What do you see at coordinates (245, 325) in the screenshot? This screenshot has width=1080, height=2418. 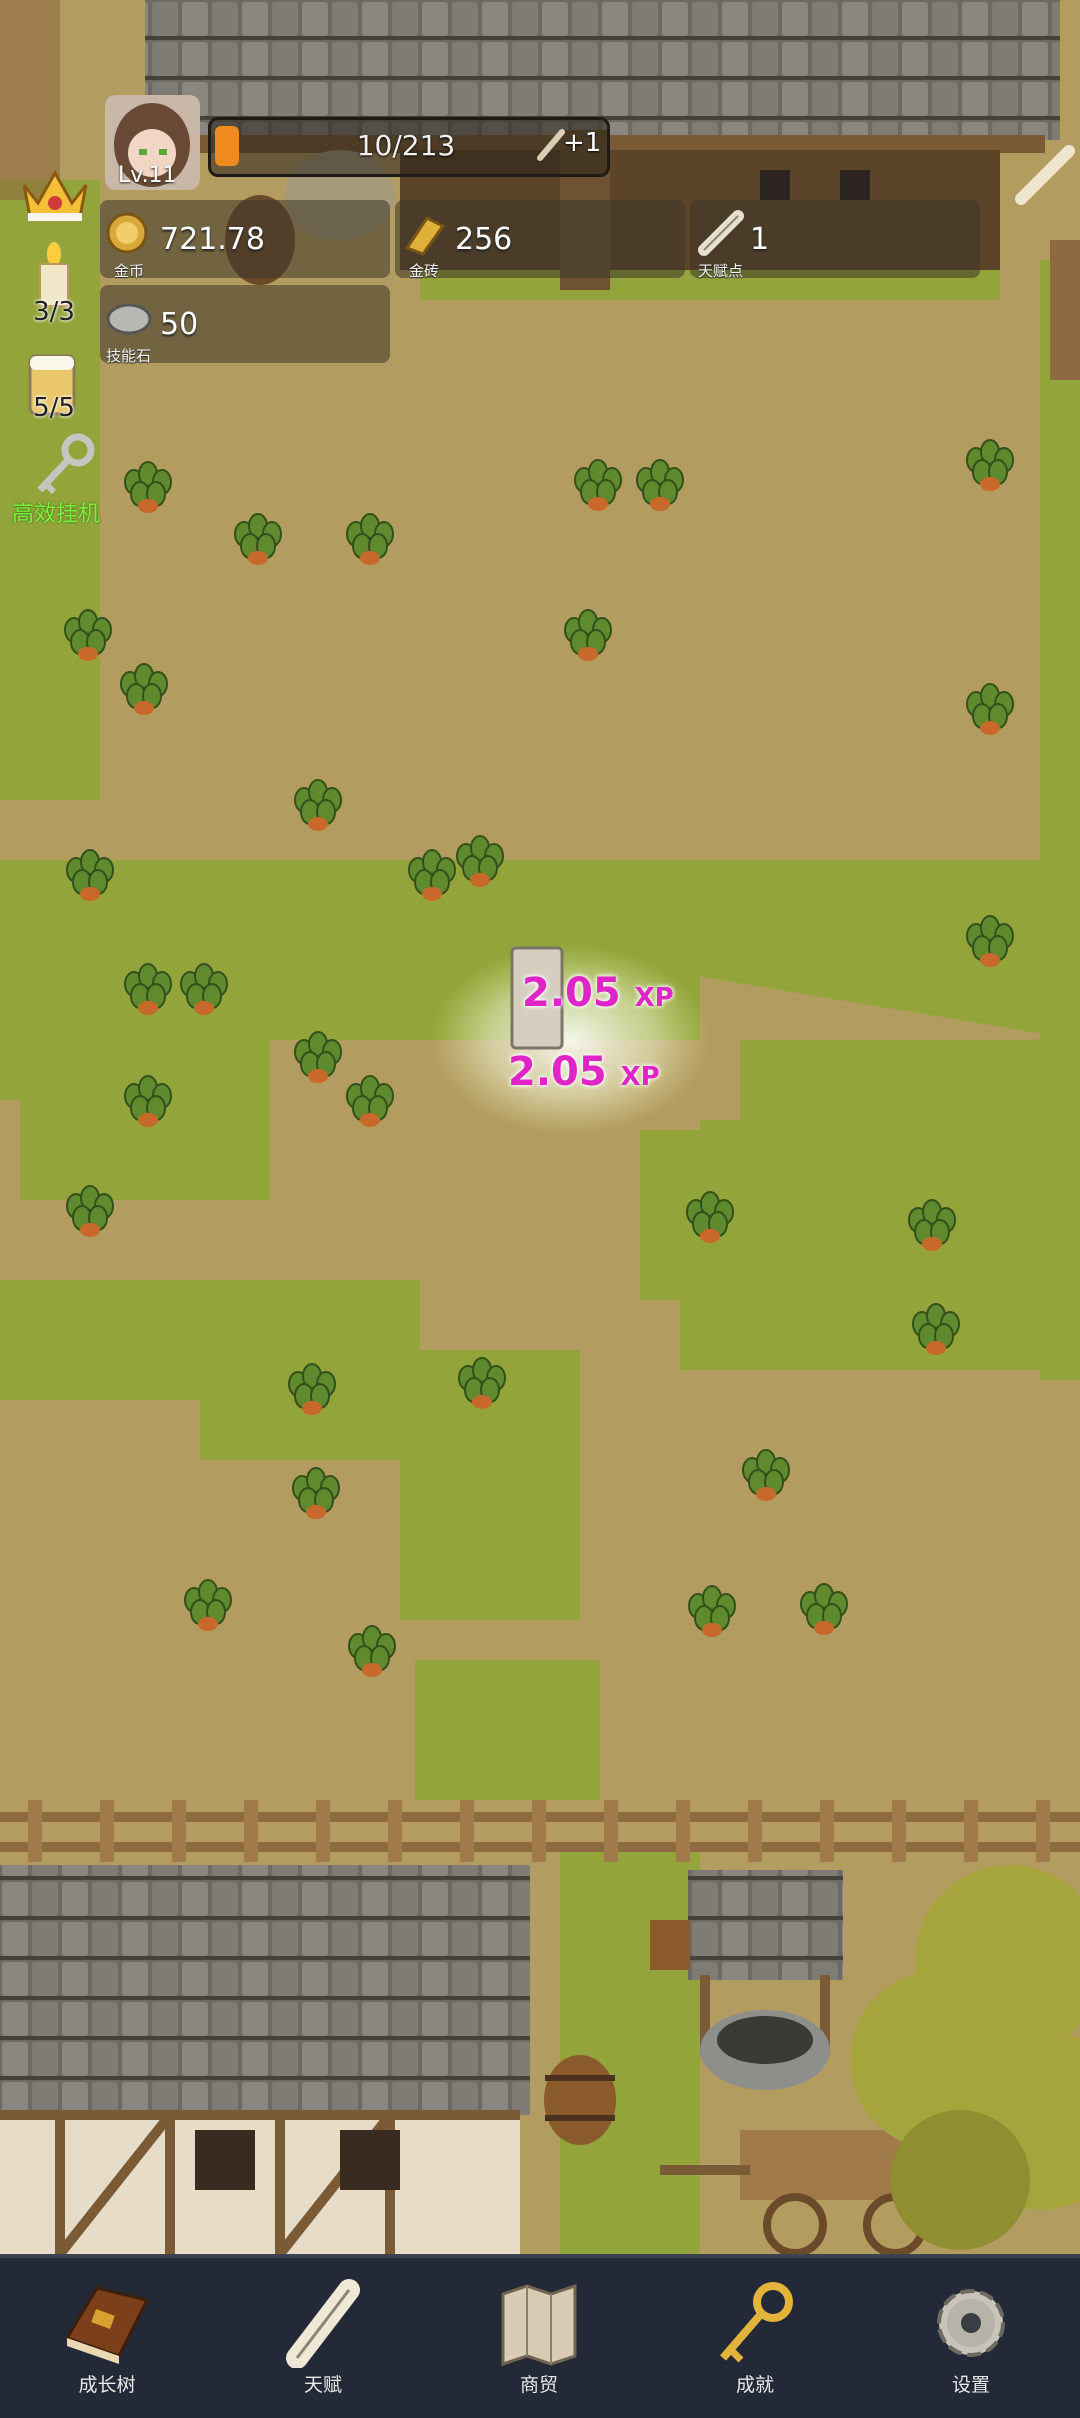 I see `skill-stone-panel: 50 技能石` at bounding box center [245, 325].